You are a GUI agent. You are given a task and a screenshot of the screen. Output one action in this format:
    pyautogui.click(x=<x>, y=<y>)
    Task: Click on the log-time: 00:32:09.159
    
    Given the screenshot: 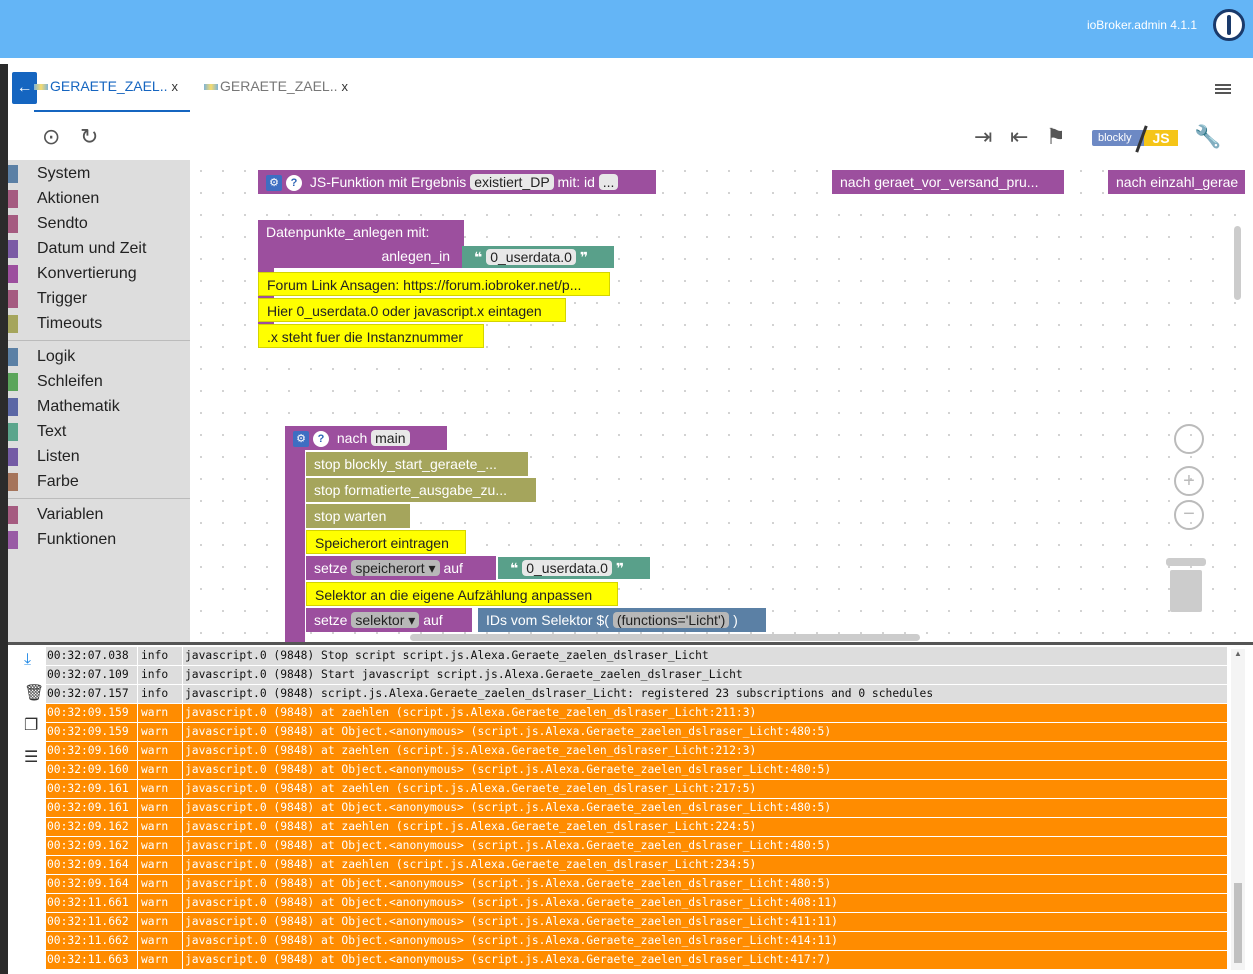 What is the action you would take?
    pyautogui.click(x=91, y=732)
    